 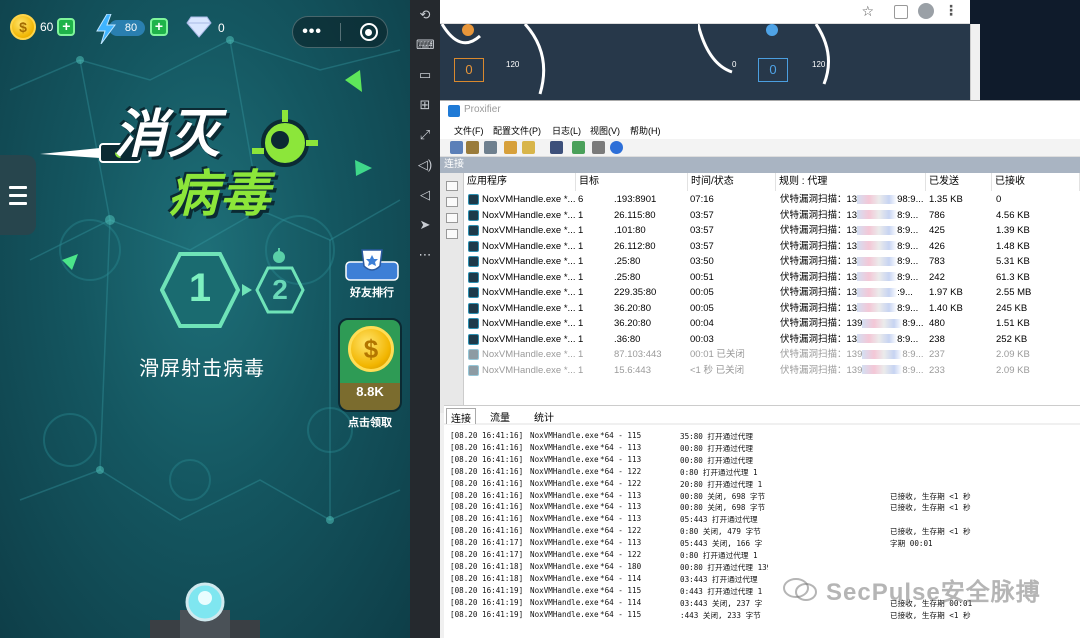 I want to click on col-sent: 已发送, so click(x=959, y=182).